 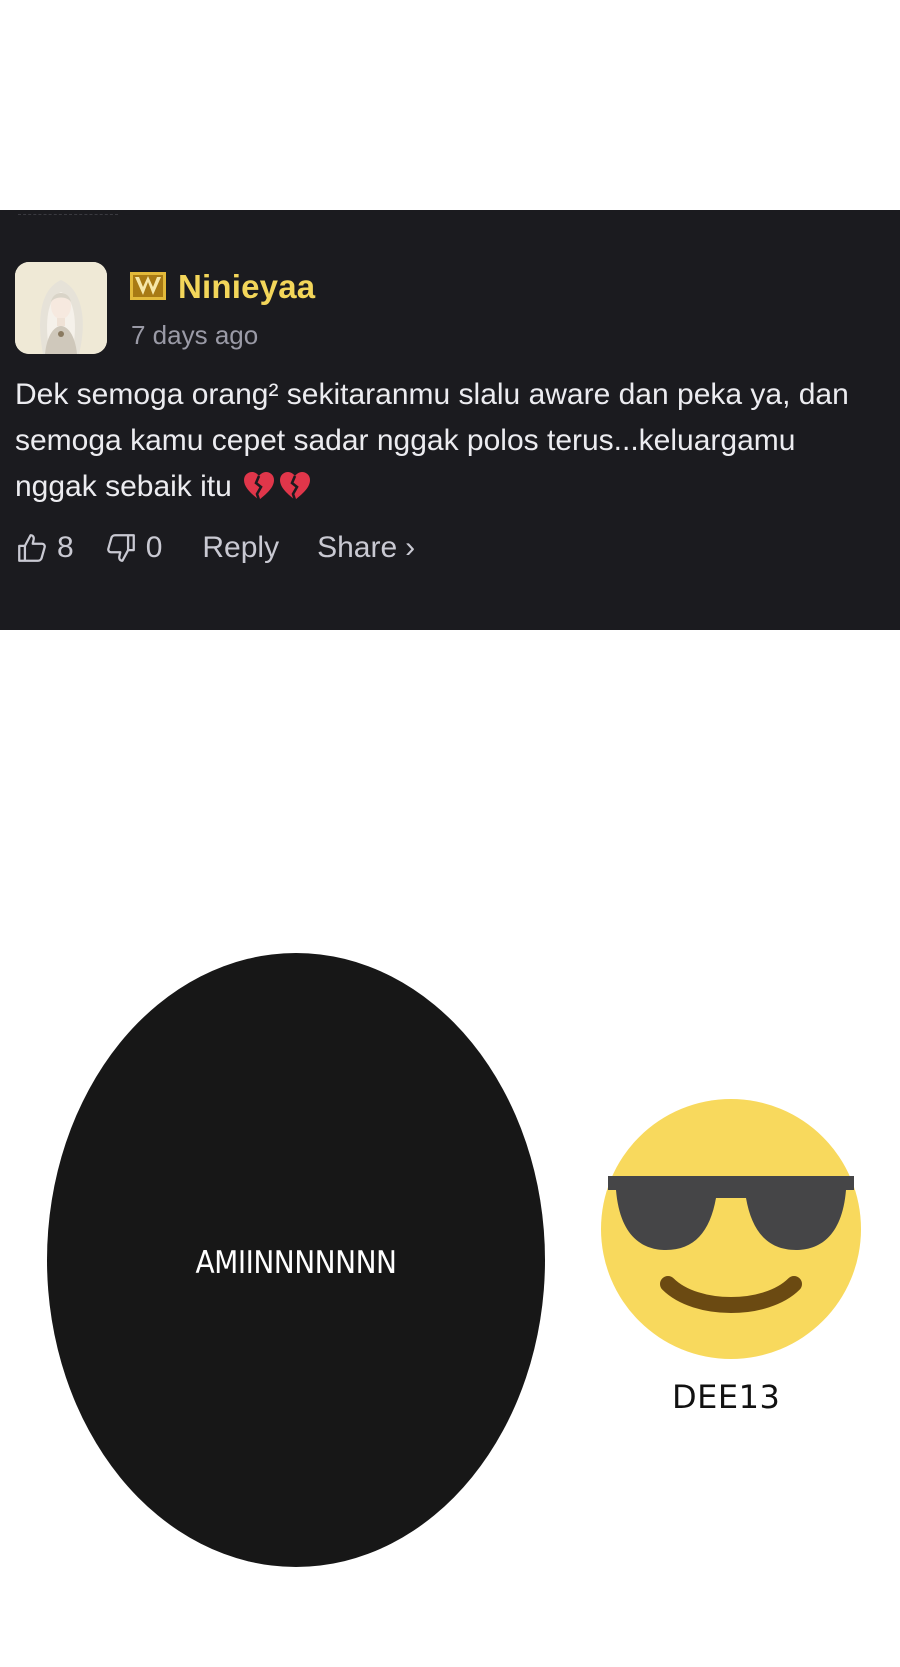 What do you see at coordinates (357, 547) in the screenshot?
I see `share-label: Share` at bounding box center [357, 547].